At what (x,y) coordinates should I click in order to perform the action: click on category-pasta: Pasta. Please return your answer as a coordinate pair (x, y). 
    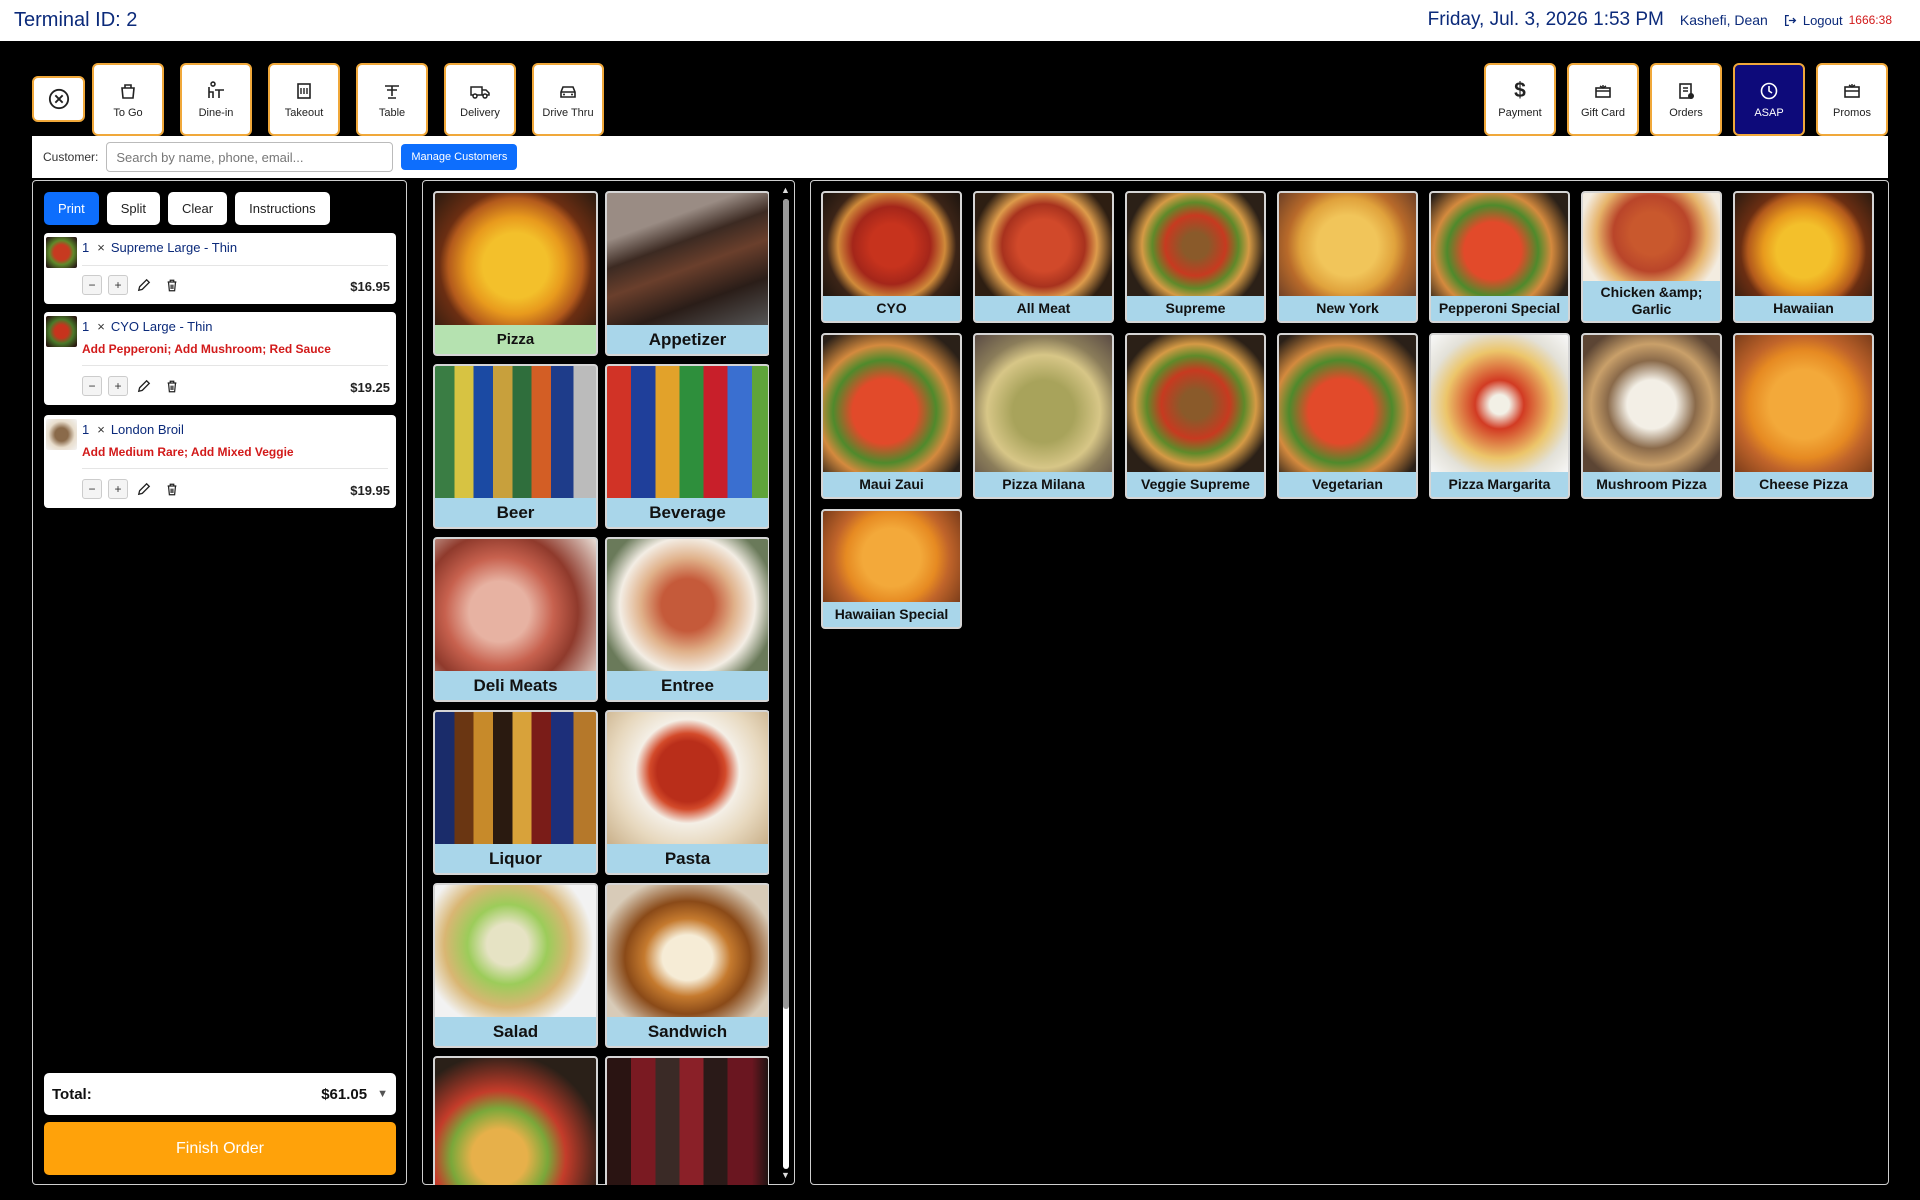
    Looking at the image, I should click on (687, 792).